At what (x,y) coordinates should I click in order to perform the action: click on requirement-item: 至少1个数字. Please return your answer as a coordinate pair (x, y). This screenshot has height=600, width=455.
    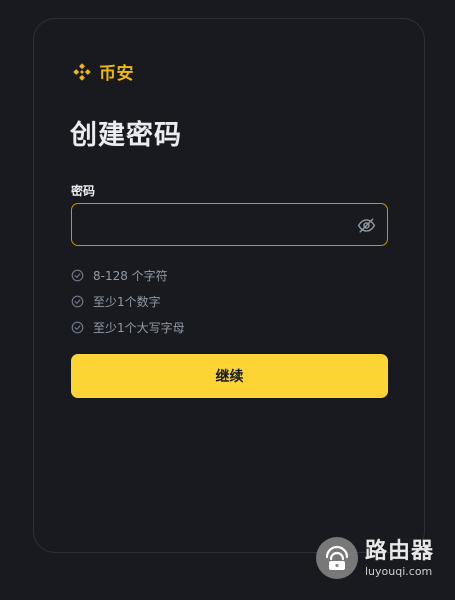
    Looking at the image, I should click on (128, 301).